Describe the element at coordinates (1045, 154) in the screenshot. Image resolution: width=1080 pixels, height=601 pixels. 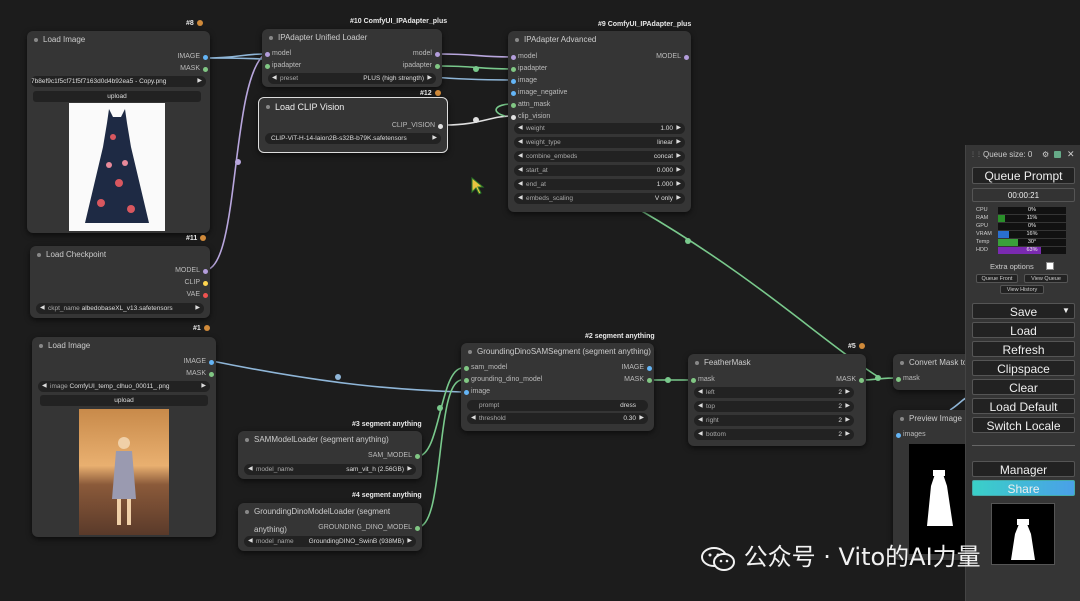
I see `gear-icon: ⚙` at that location.